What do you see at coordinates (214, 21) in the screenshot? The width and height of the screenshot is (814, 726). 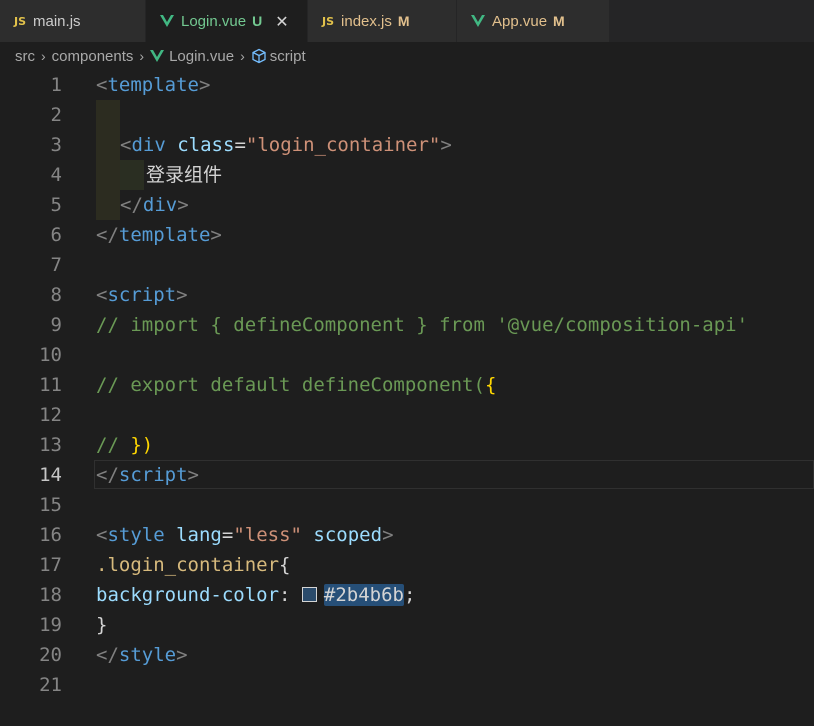 I see `tab-label: Login.vue` at bounding box center [214, 21].